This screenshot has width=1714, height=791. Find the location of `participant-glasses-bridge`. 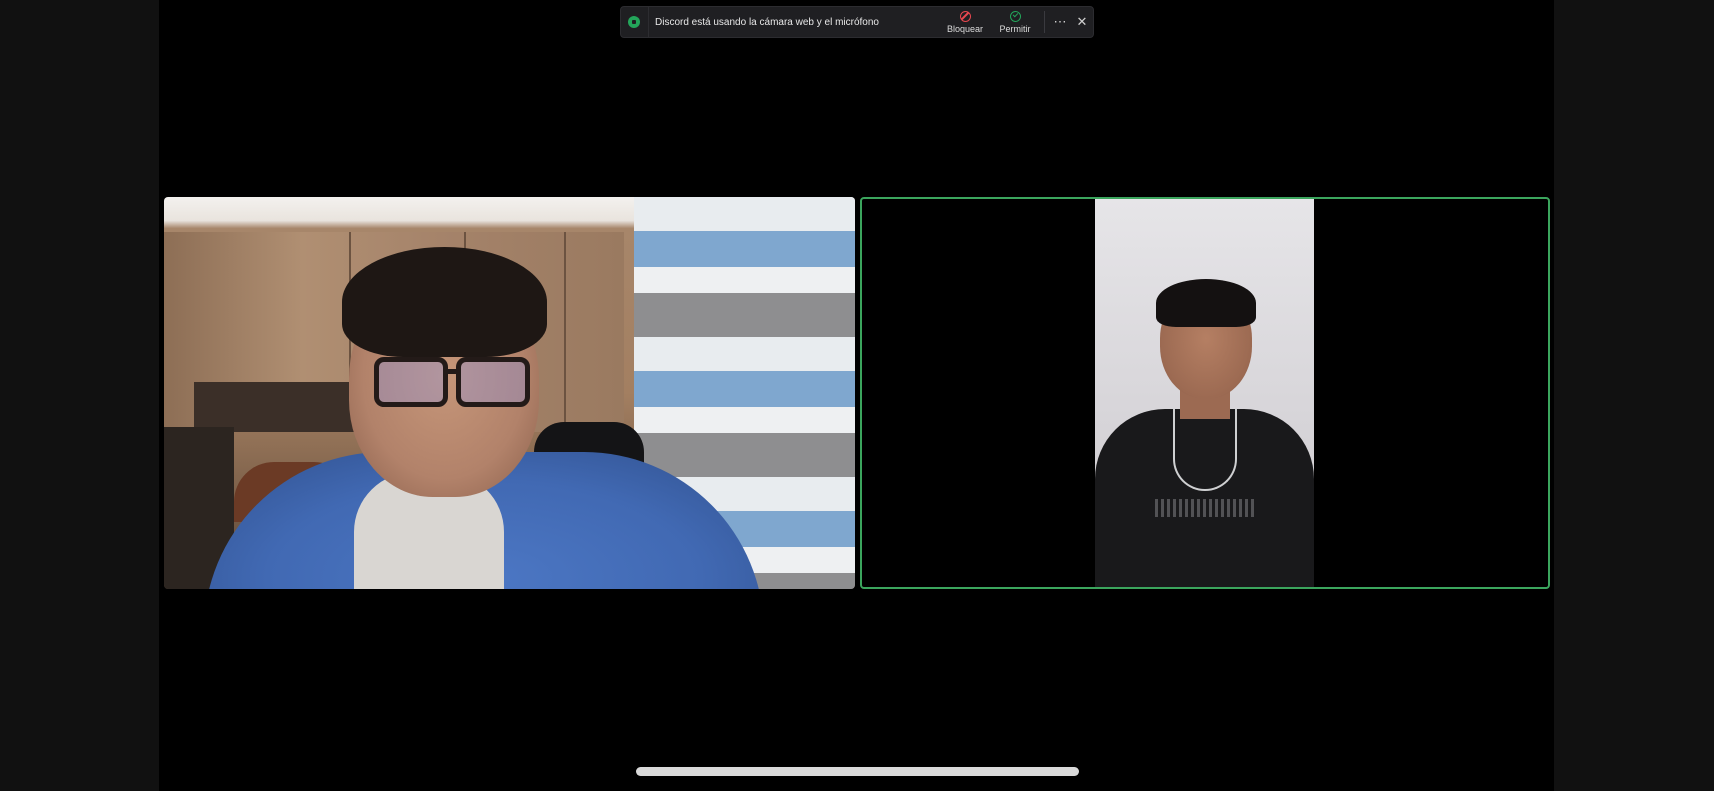

participant-glasses-bridge is located at coordinates (452, 371).